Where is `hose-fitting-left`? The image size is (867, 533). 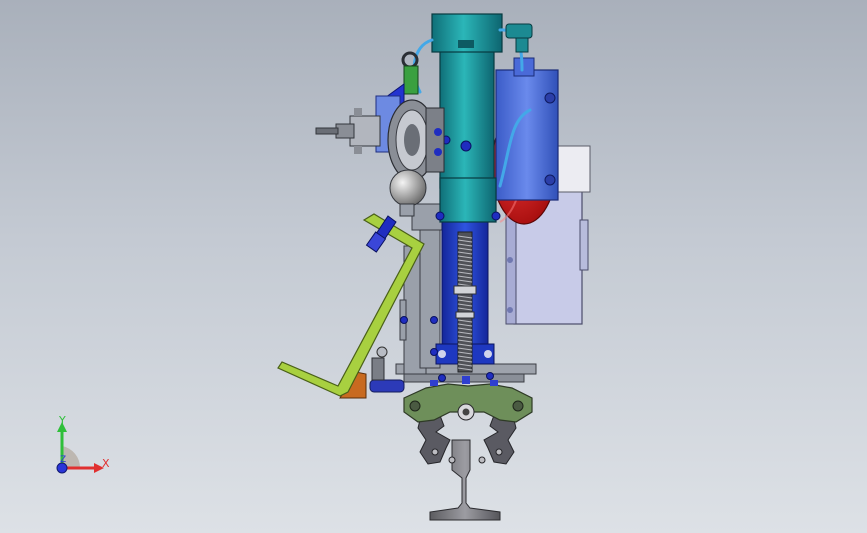 hose-fitting-left is located at coordinates (410, 73).